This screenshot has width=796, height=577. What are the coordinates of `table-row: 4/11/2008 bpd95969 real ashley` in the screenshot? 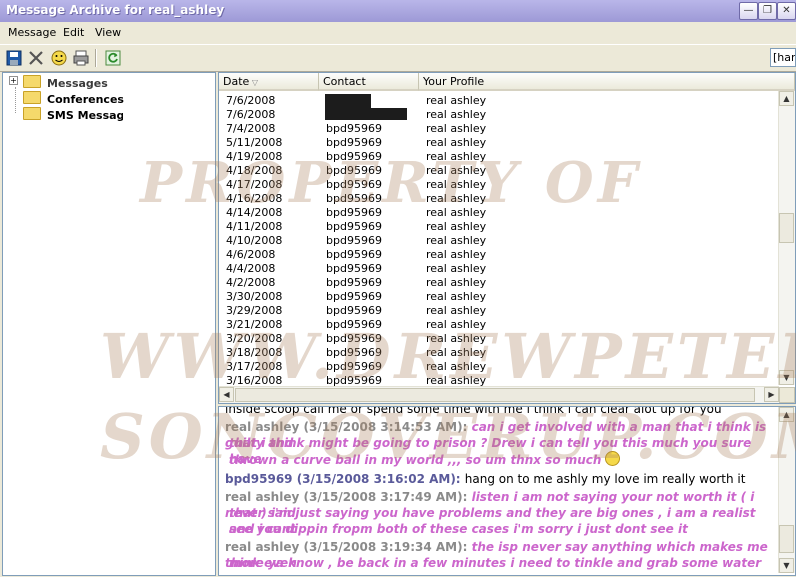 It's located at (498, 227).